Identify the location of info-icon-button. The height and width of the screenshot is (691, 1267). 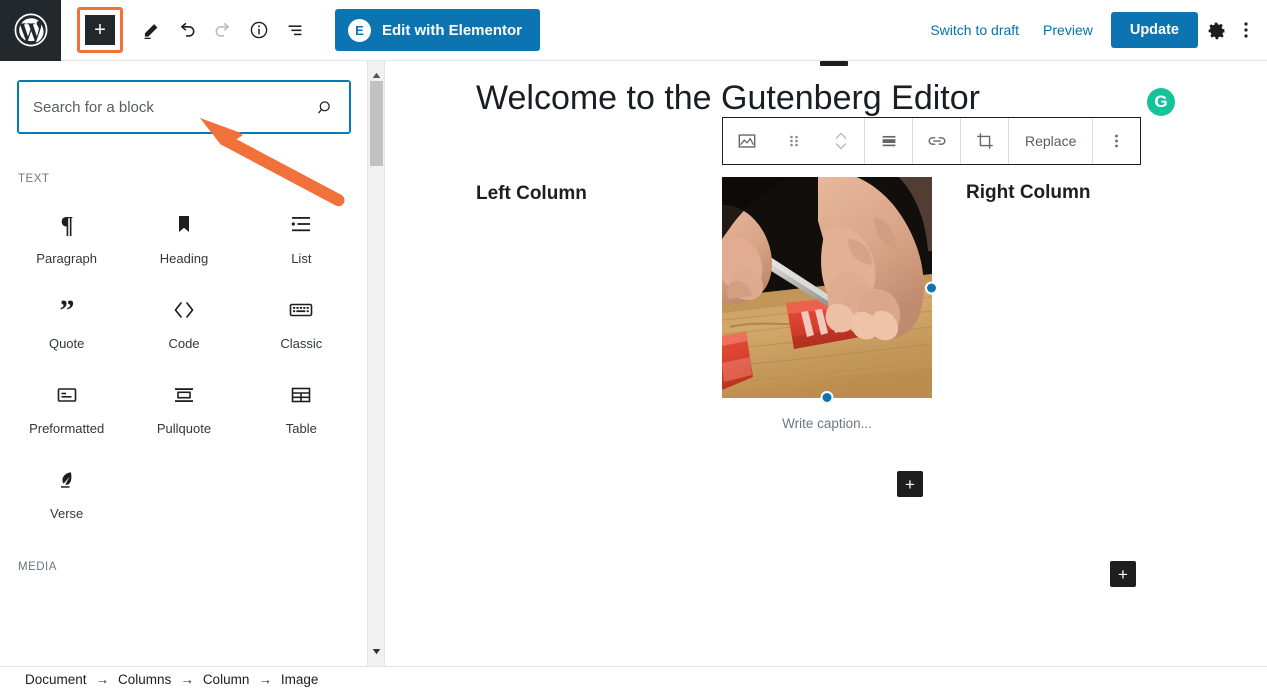
(259, 30).